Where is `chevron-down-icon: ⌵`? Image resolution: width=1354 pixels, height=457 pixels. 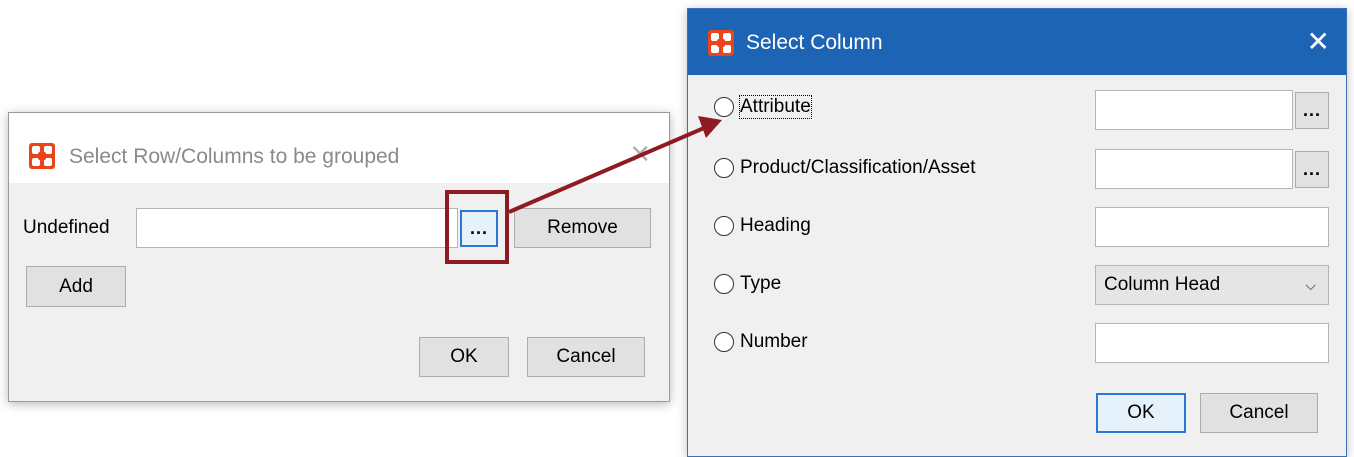
chevron-down-icon: ⌵ is located at coordinates (1310, 285).